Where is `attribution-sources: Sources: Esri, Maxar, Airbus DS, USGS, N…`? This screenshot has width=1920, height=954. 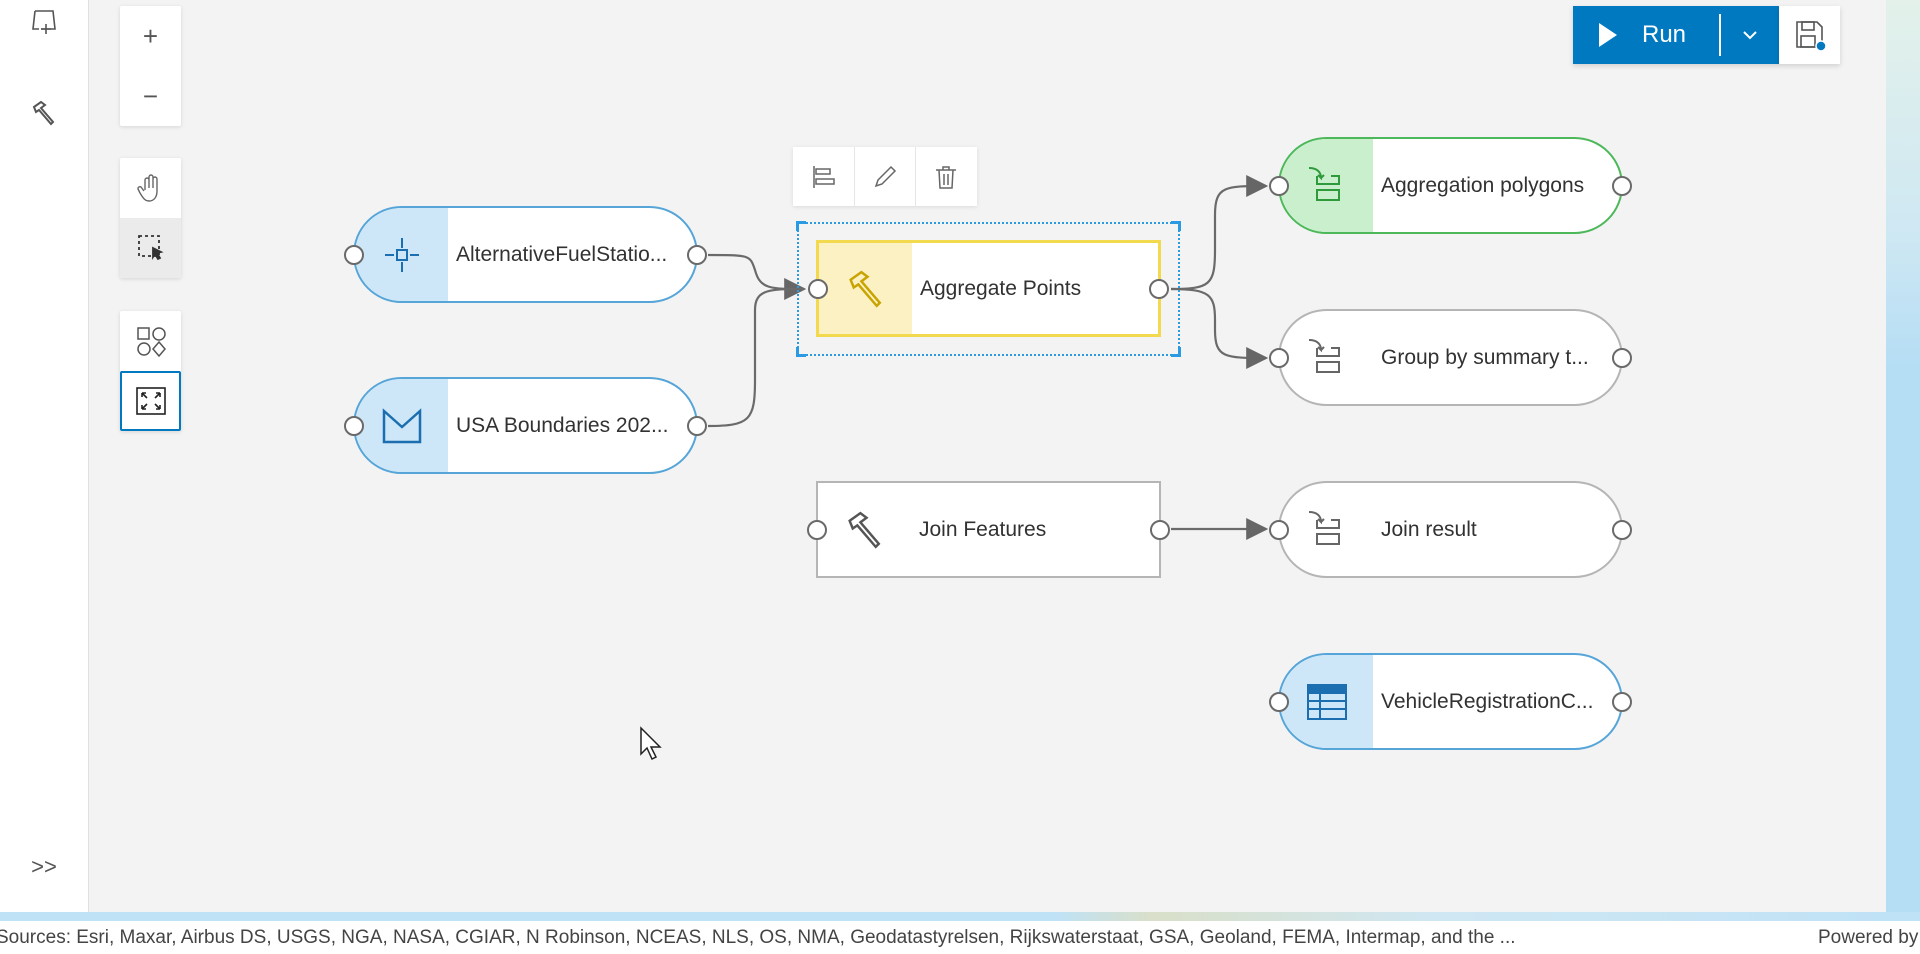 attribution-sources: Sources: Esri, Maxar, Airbus DS, USGS, N… is located at coordinates (758, 937).